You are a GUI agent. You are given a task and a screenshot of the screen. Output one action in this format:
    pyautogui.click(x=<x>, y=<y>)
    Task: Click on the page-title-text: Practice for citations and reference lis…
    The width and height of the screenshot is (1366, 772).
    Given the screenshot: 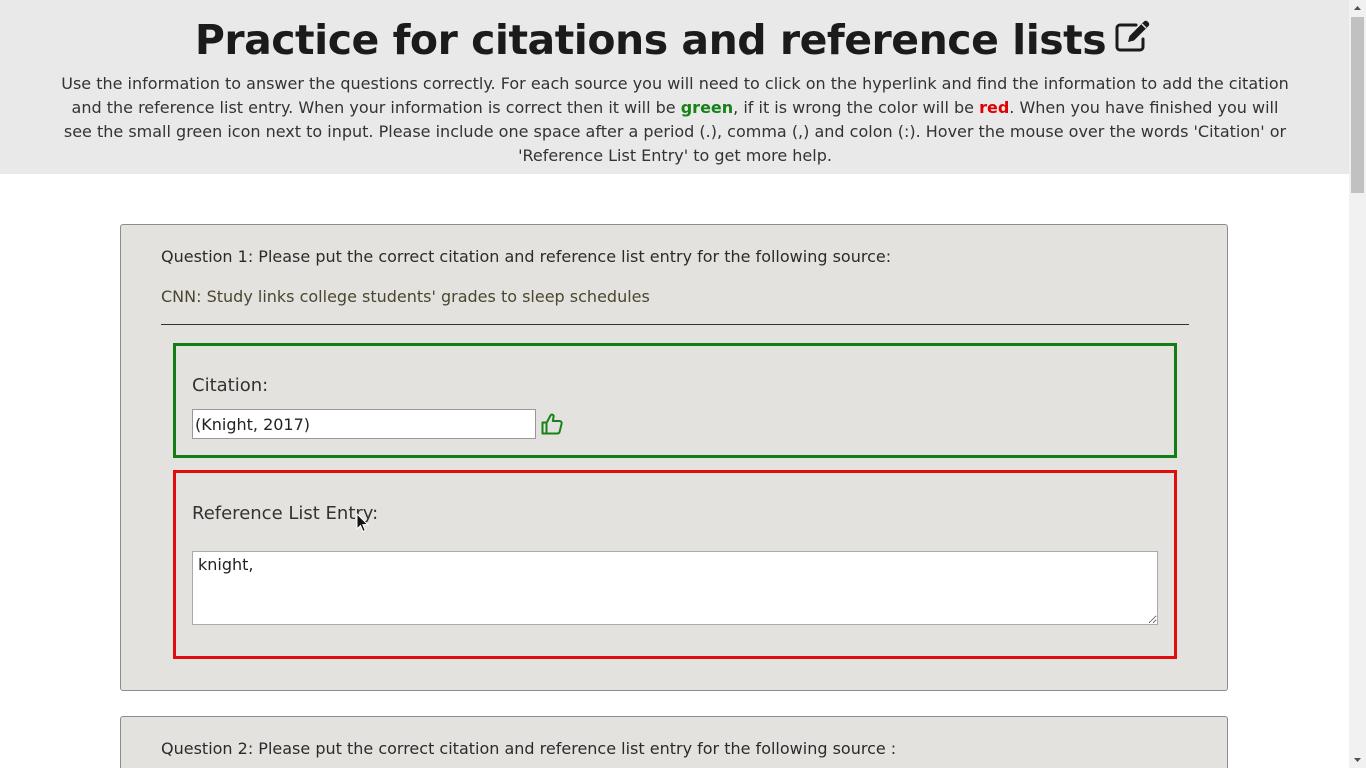 What is the action you would take?
    pyautogui.click(x=650, y=40)
    